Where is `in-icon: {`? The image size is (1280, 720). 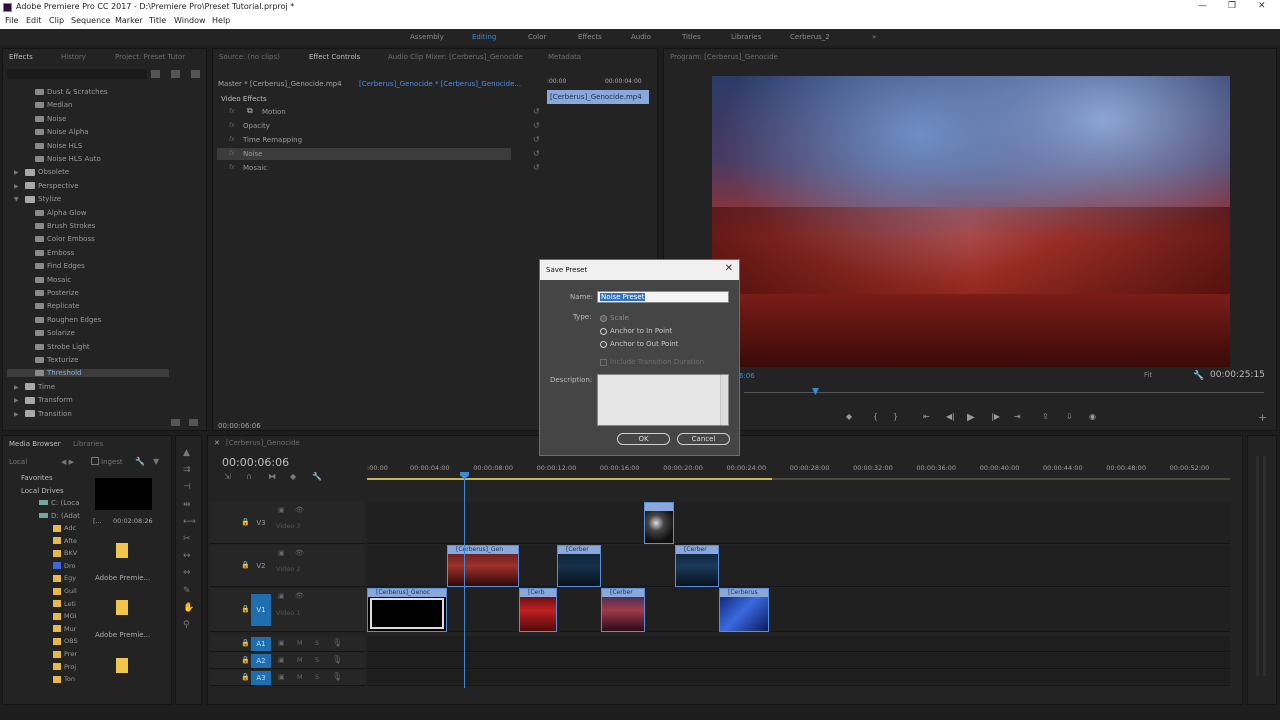
in-icon: { is located at coordinates (875, 416).